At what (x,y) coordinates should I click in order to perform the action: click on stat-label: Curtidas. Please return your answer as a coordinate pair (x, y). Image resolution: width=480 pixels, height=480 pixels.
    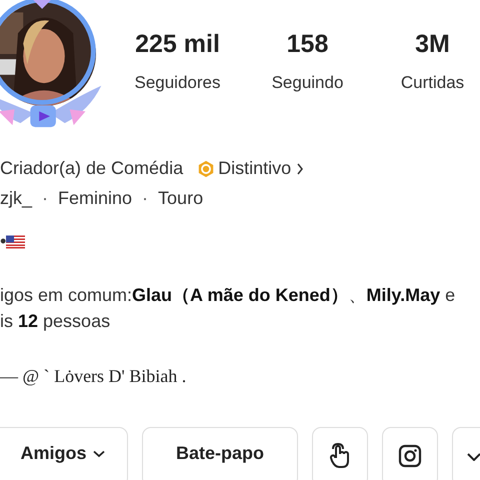
    Looking at the image, I should click on (432, 83).